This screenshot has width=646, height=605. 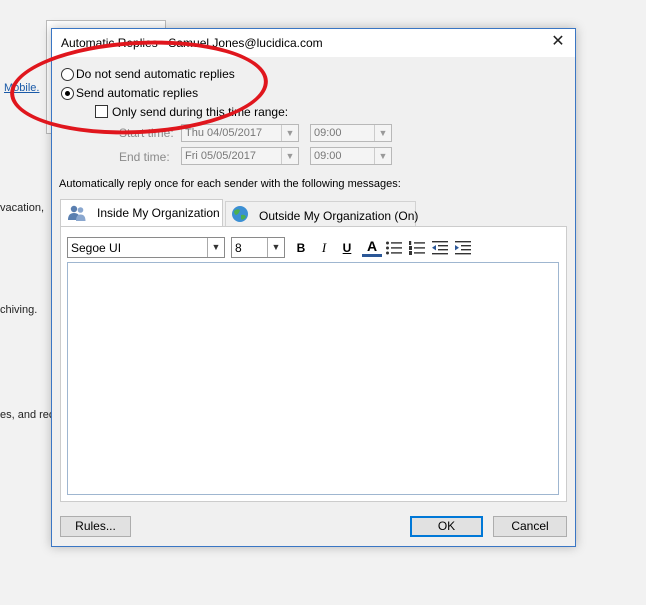 I want to click on background-text-archiving: chiving., so click(x=19, y=310).